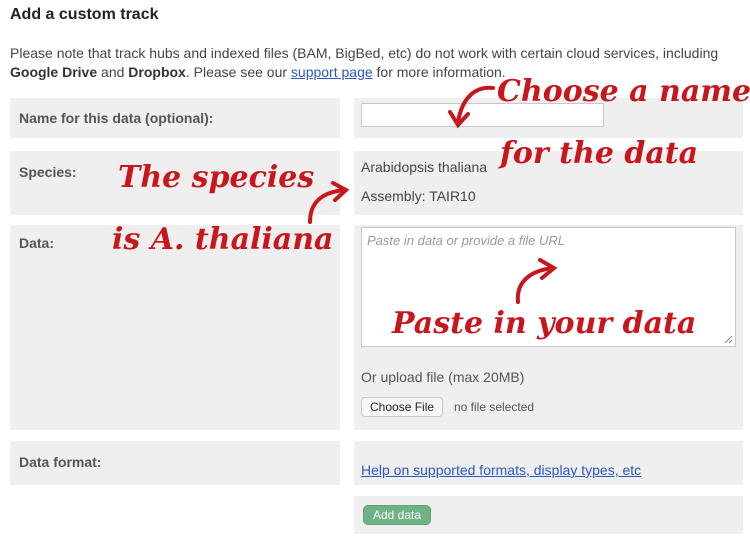 The image size is (750, 542). What do you see at coordinates (329, 202) in the screenshot?
I see `arrow-to-species-icon` at bounding box center [329, 202].